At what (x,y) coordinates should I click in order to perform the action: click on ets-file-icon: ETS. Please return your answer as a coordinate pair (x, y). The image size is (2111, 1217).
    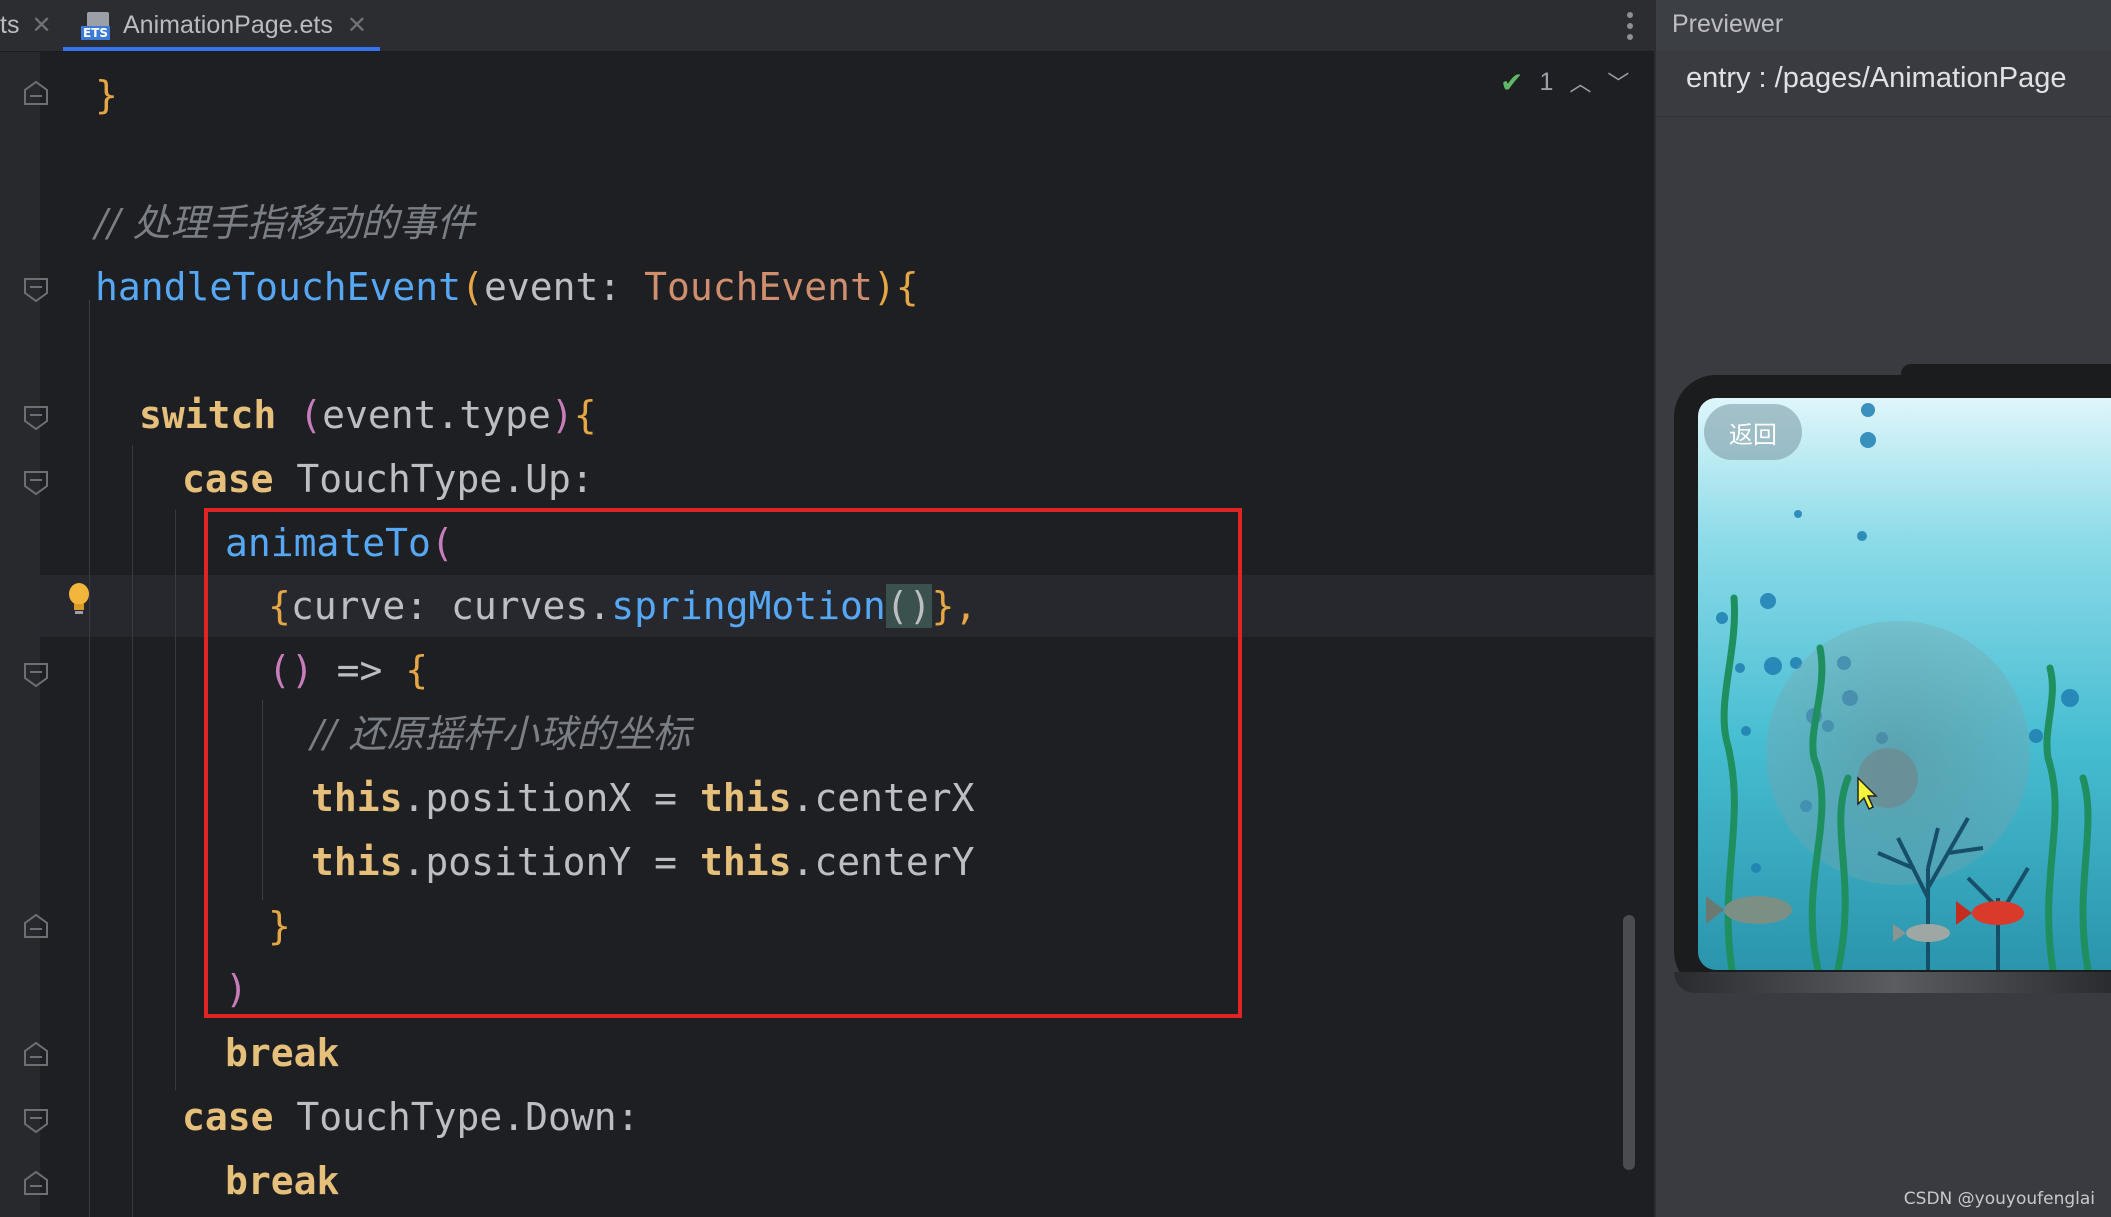
    Looking at the image, I should click on (97, 26).